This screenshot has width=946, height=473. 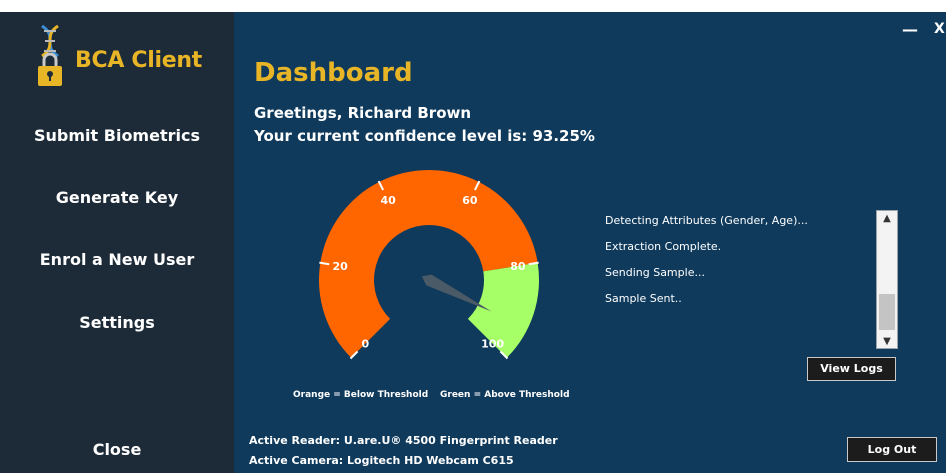 What do you see at coordinates (470, 200) in the screenshot?
I see `gauge-tick-label: 60` at bounding box center [470, 200].